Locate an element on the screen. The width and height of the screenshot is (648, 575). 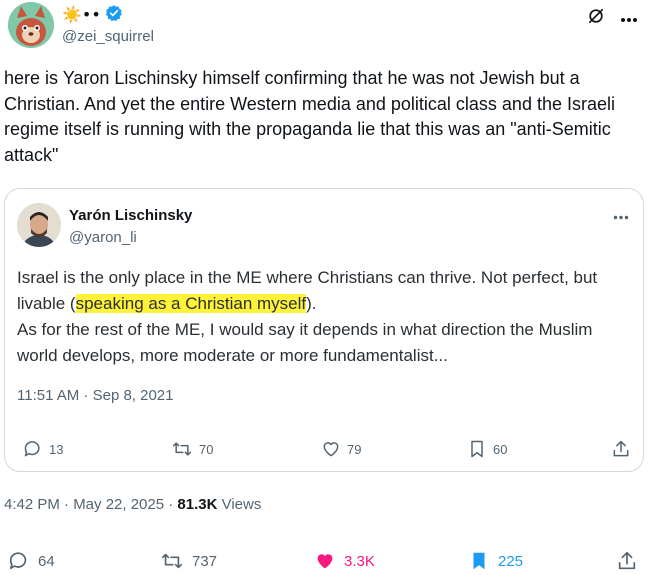
retweet-count: 737 is located at coordinates (205, 561).